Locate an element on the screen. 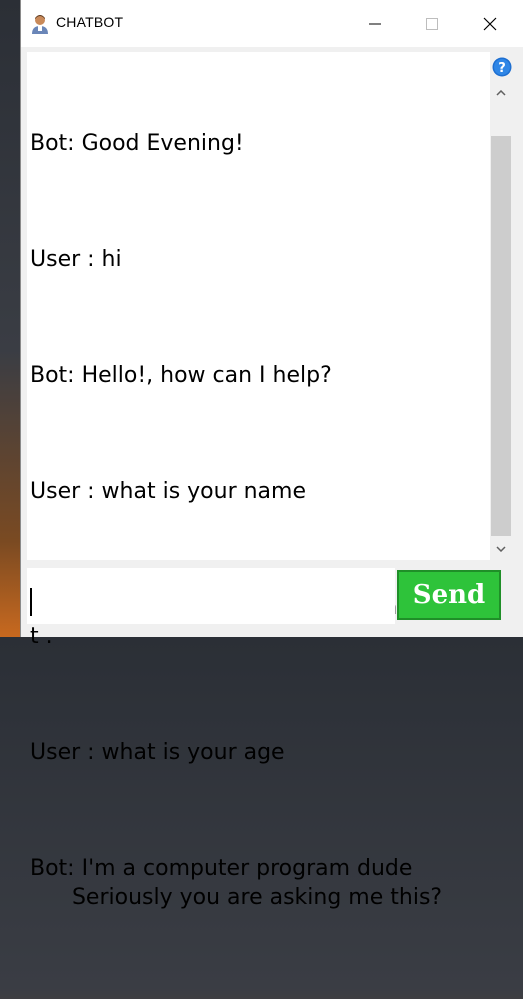 The width and height of the screenshot is (523, 999). scroll-up-button is located at coordinates (501, 93).